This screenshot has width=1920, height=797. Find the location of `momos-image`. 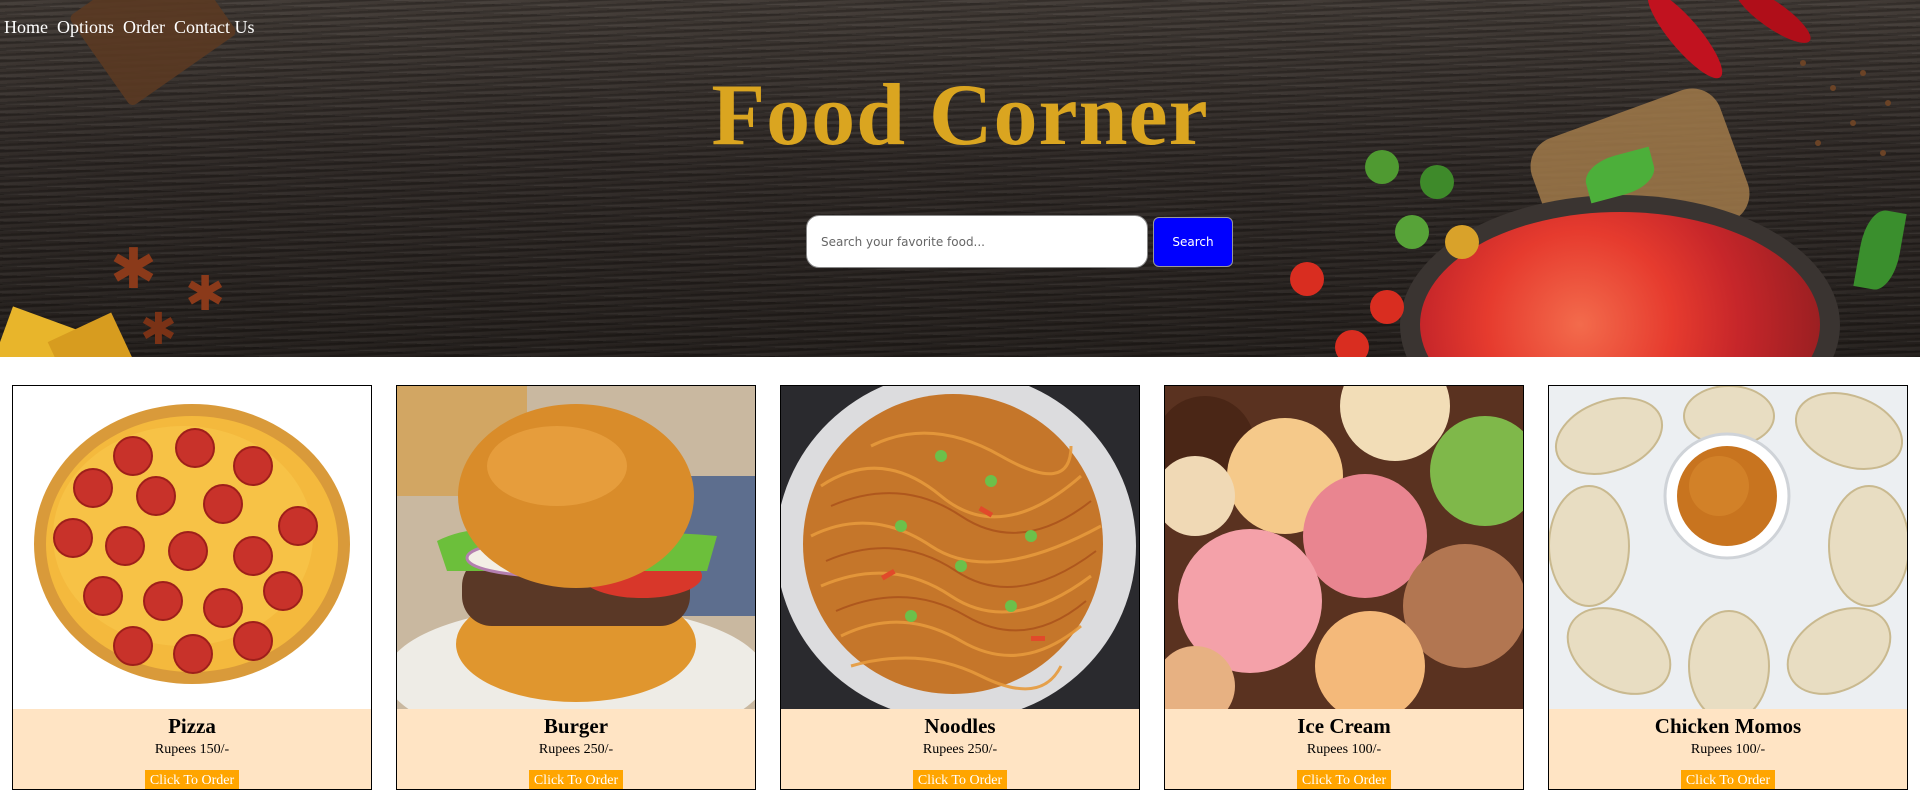

momos-image is located at coordinates (1728, 547).